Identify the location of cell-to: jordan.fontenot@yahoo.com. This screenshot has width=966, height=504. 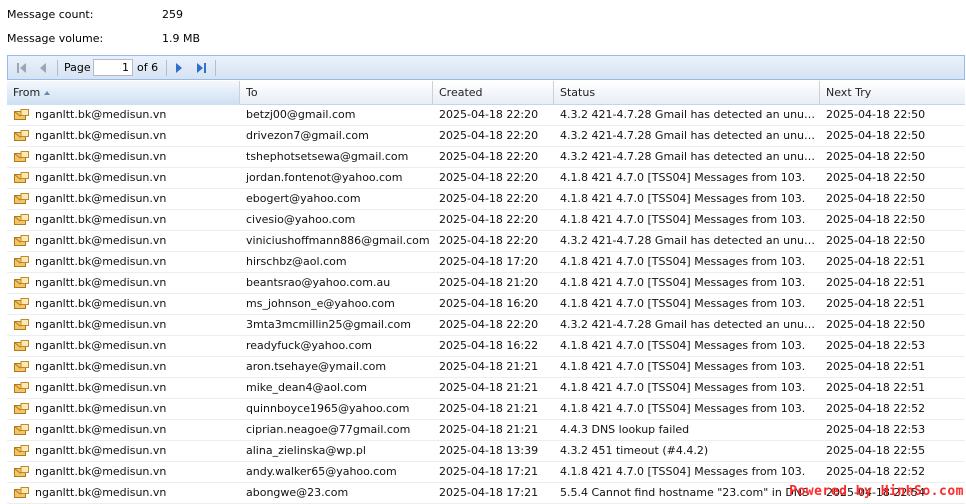
(324, 177).